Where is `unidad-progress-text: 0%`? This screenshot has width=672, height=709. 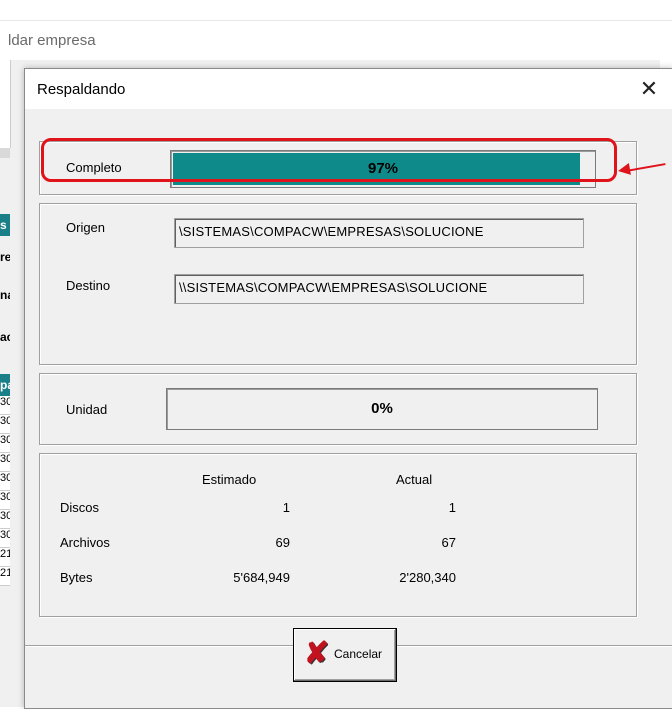 unidad-progress-text: 0% is located at coordinates (382, 408).